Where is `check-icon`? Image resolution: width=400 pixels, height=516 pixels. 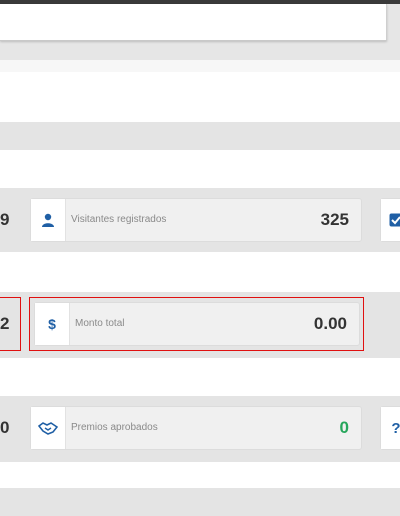 check-icon is located at coordinates (390, 220).